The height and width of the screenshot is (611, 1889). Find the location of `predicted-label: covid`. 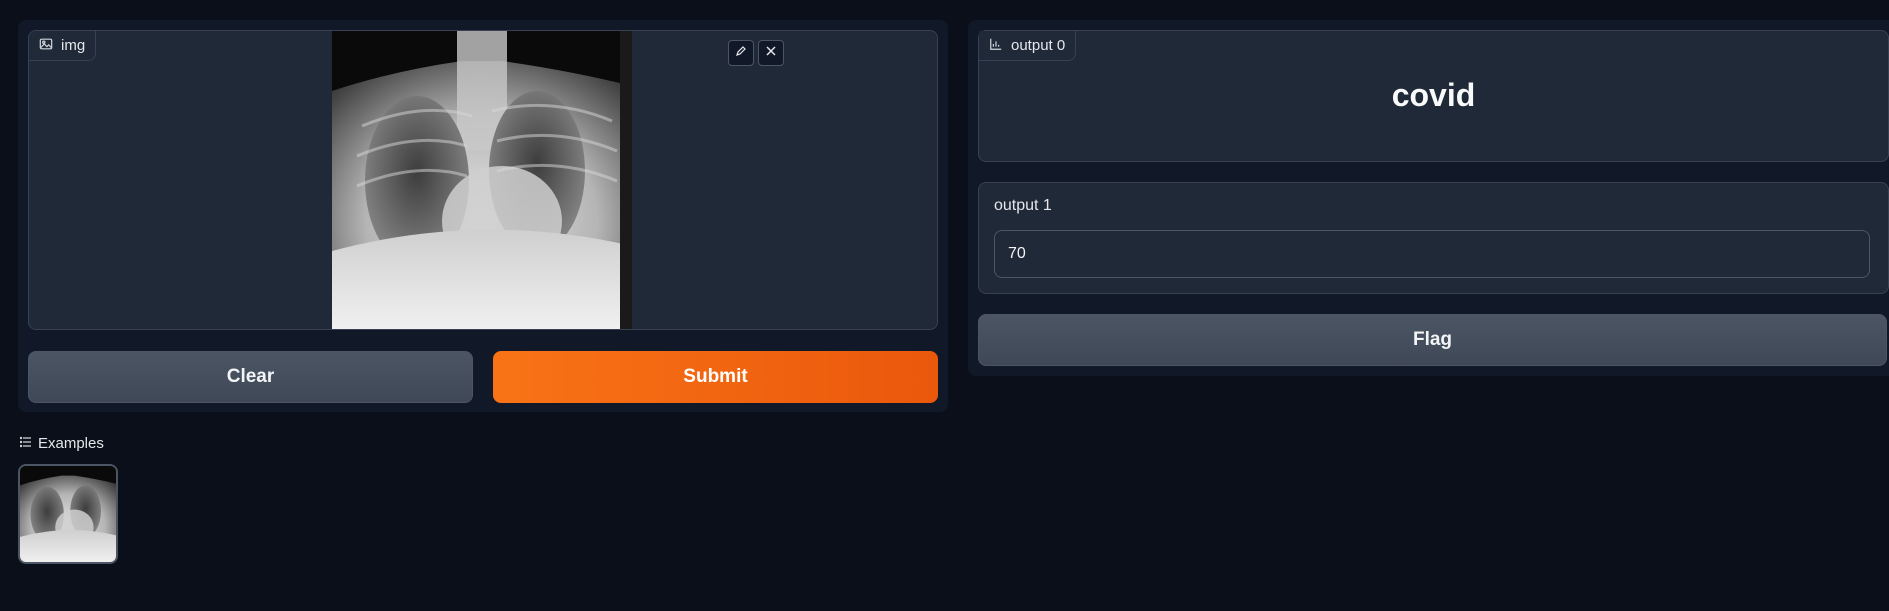

predicted-label: covid is located at coordinates (1433, 95).